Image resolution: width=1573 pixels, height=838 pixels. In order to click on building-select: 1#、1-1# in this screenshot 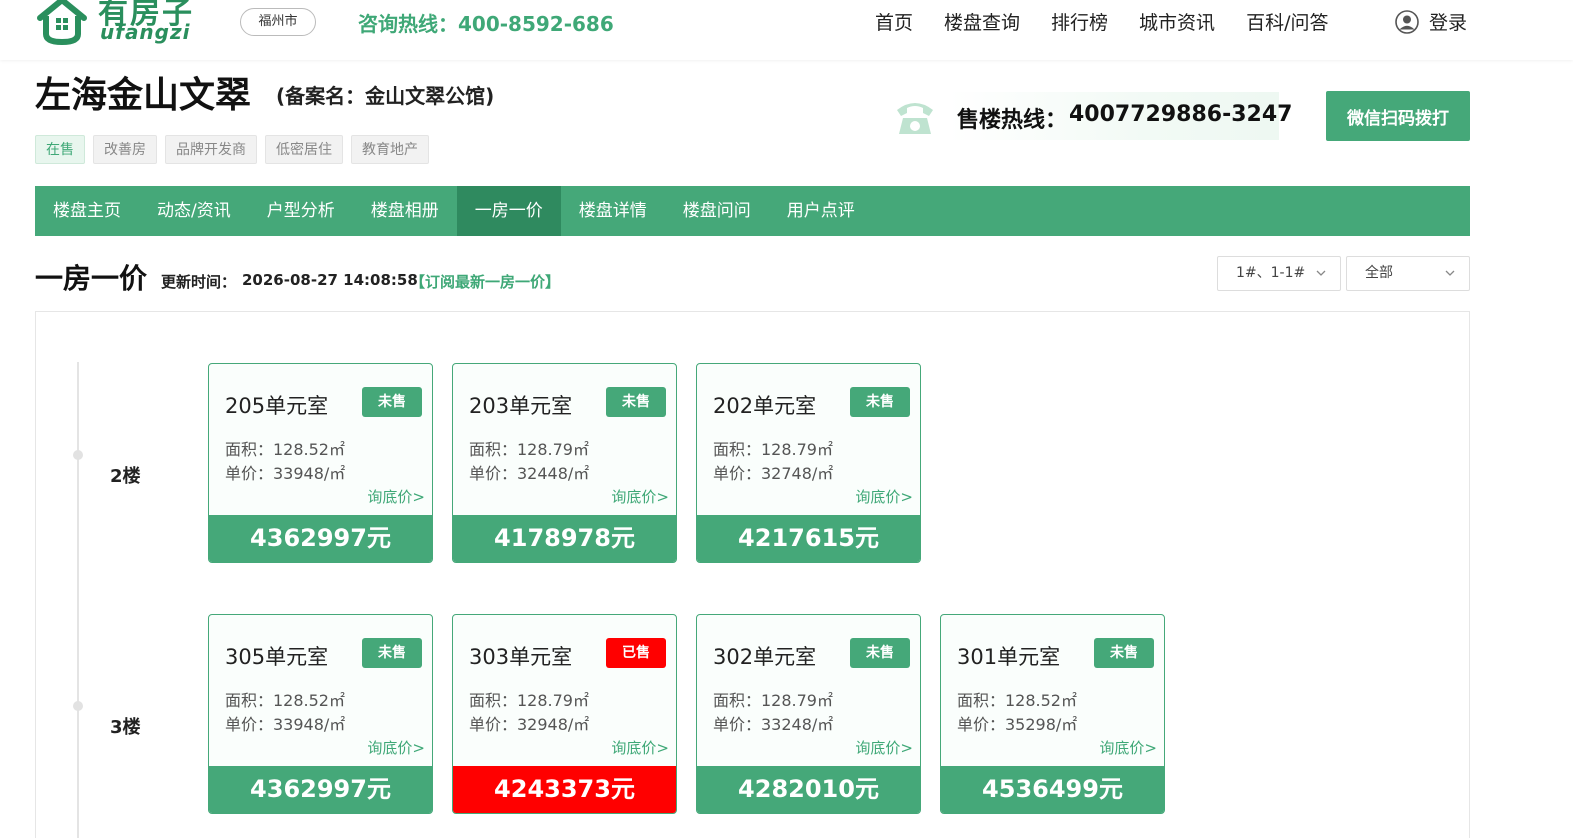, I will do `click(1279, 273)`.